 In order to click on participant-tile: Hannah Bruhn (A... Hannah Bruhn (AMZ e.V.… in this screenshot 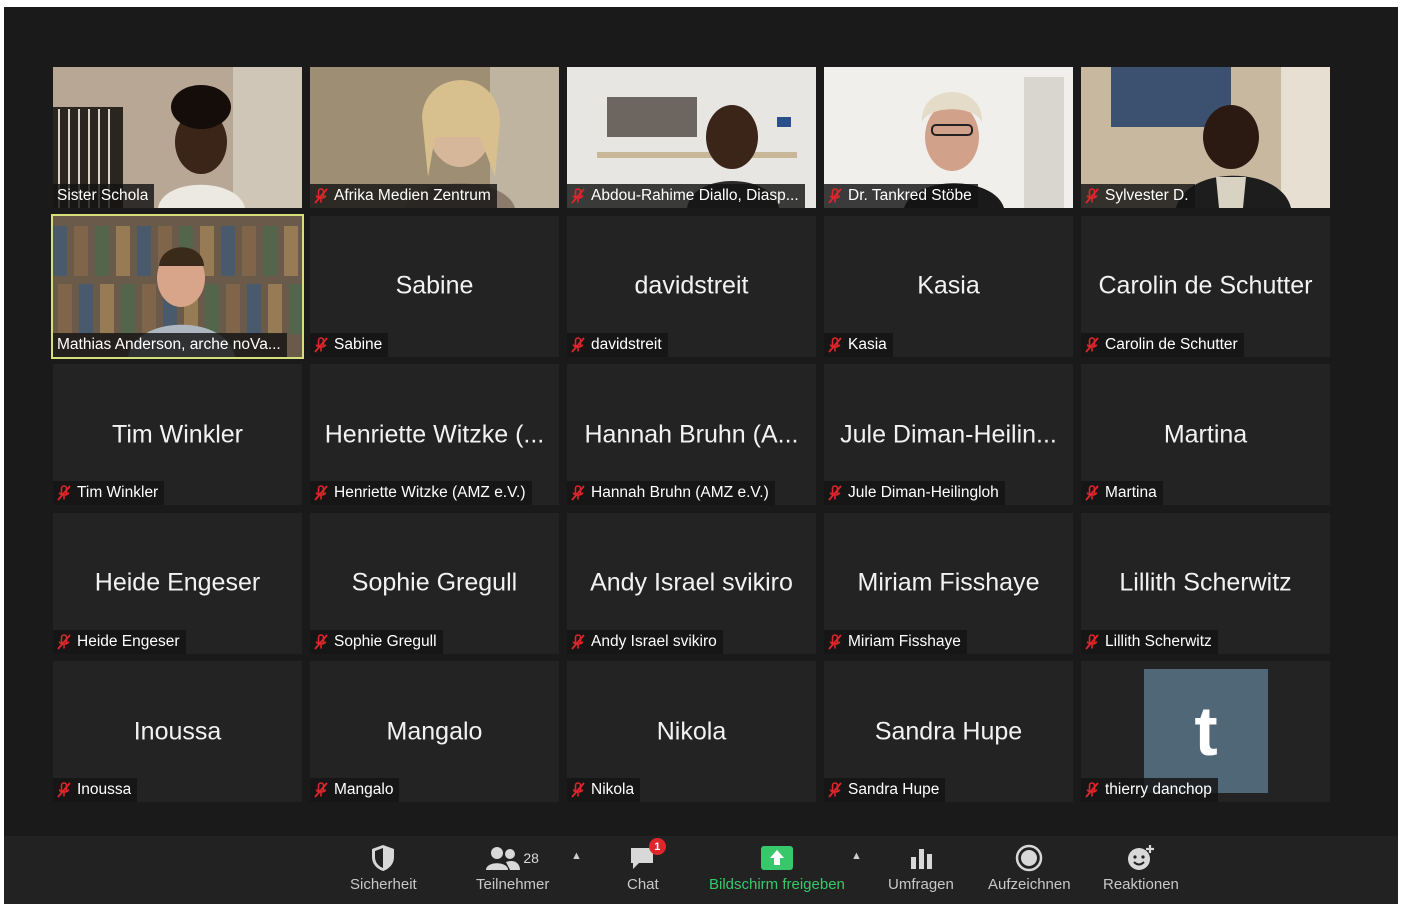, I will do `click(691, 434)`.